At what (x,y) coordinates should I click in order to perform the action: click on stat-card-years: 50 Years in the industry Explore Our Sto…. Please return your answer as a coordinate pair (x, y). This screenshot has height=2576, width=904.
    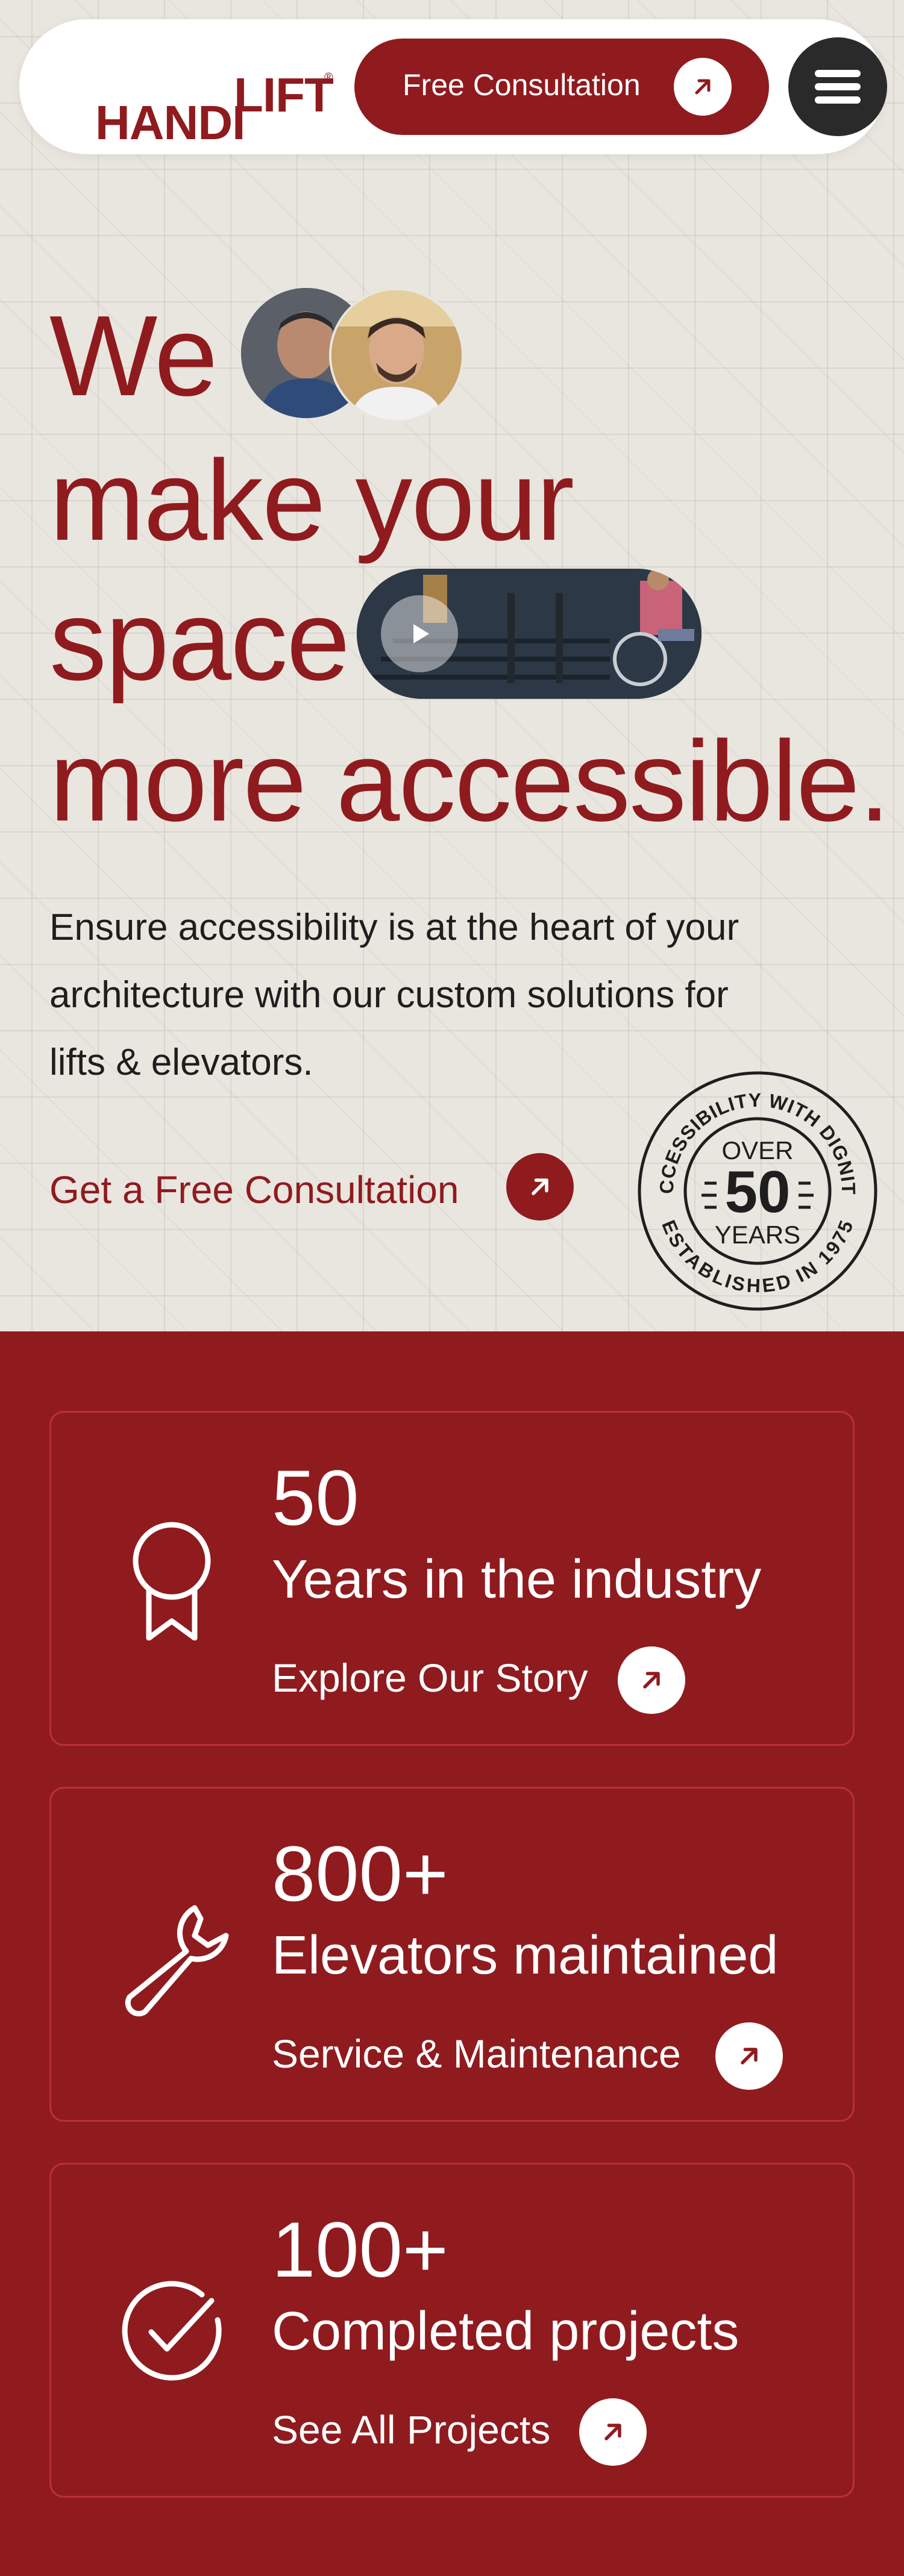
    Looking at the image, I should click on (452, 1579).